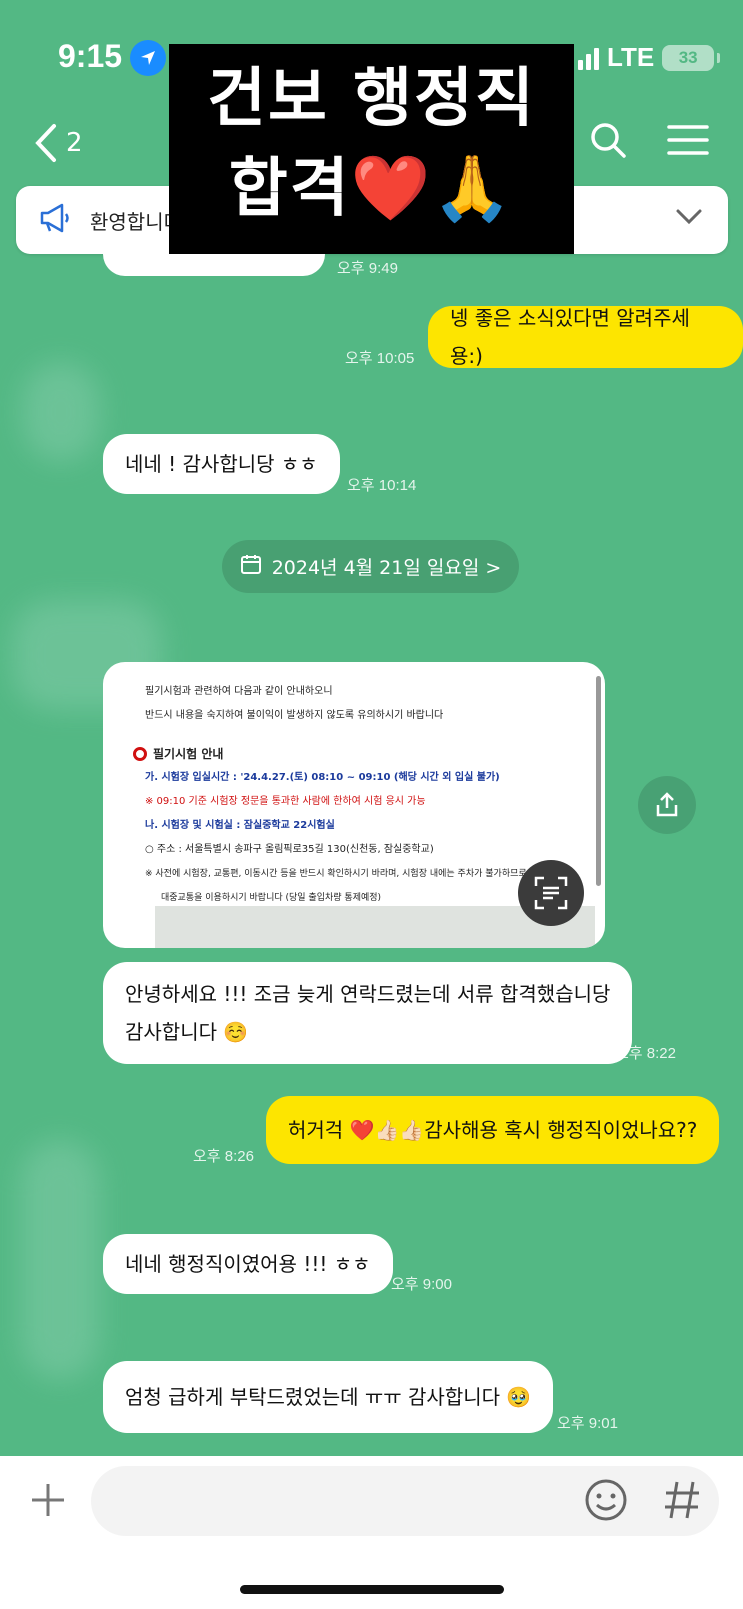 Image resolution: width=743 pixels, height=1609 pixels. What do you see at coordinates (587, 1423) in the screenshot?
I see `message-time: 오후 9:01` at bounding box center [587, 1423].